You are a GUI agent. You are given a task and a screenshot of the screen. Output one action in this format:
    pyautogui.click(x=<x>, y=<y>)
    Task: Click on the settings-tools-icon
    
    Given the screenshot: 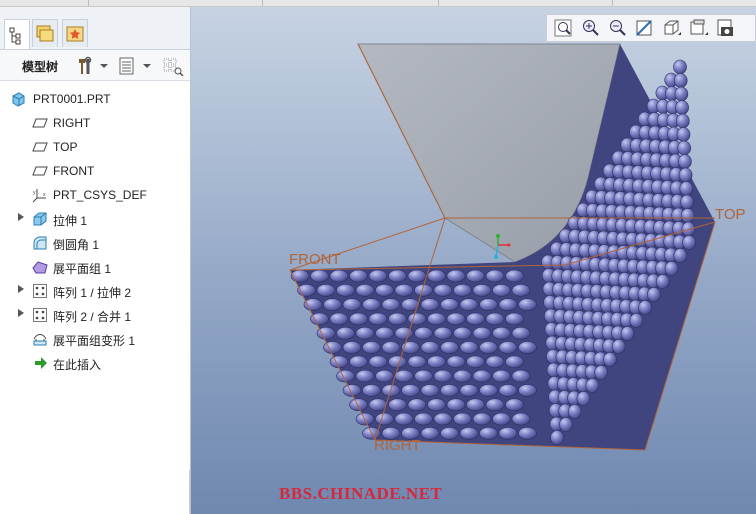 What is the action you would take?
    pyautogui.click(x=85, y=66)
    